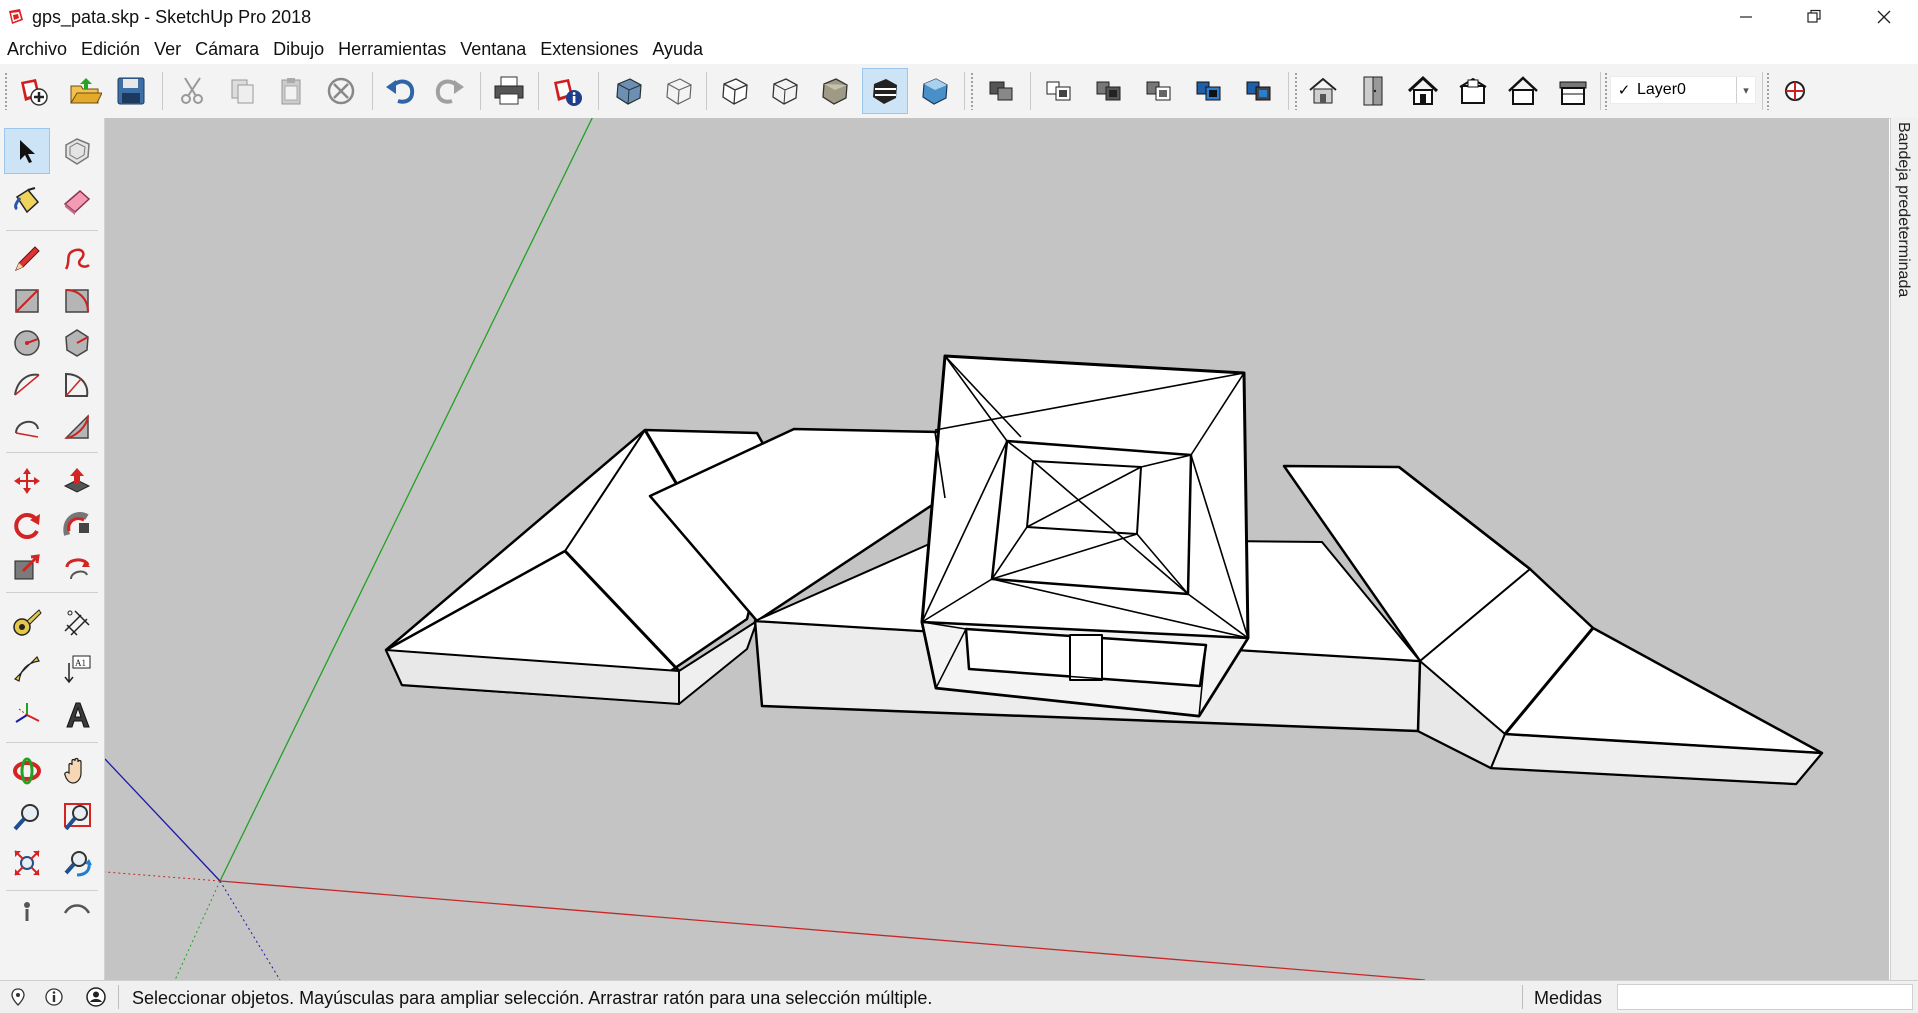 The height and width of the screenshot is (1013, 1918). What do you see at coordinates (27, 385) in the screenshot?
I see `arc-icon` at bounding box center [27, 385].